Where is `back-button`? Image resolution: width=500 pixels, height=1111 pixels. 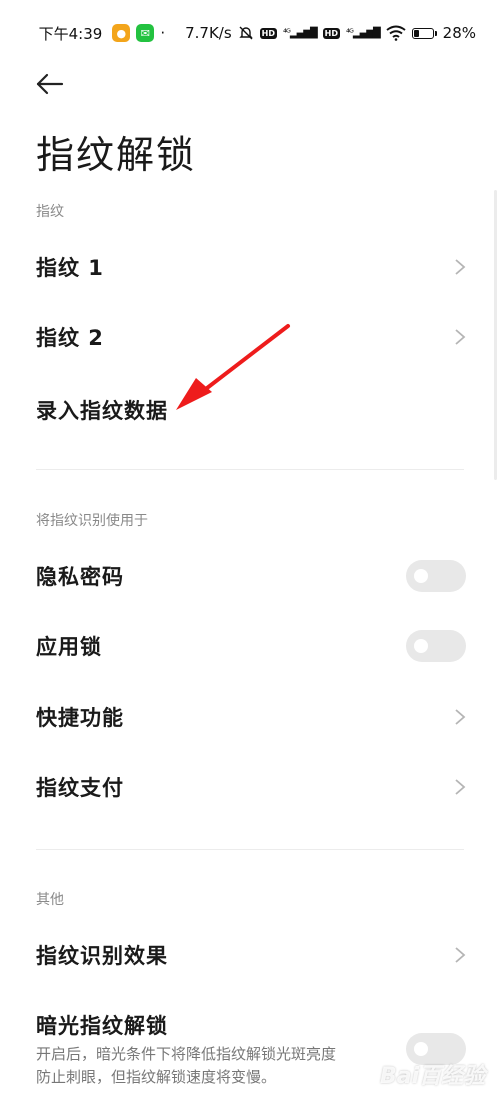 back-button is located at coordinates (50, 84).